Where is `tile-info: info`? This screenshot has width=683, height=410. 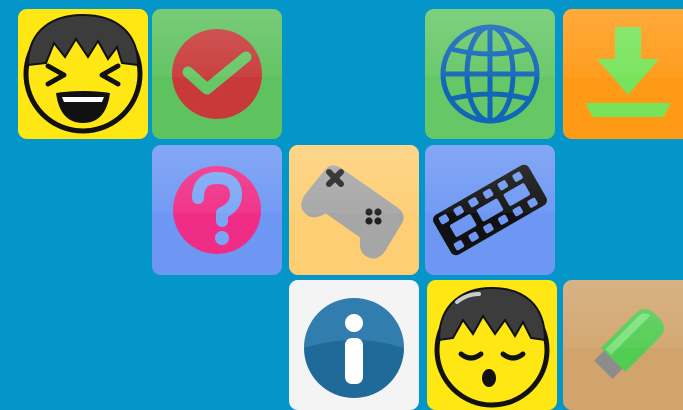
tile-info: info is located at coordinates (354, 345).